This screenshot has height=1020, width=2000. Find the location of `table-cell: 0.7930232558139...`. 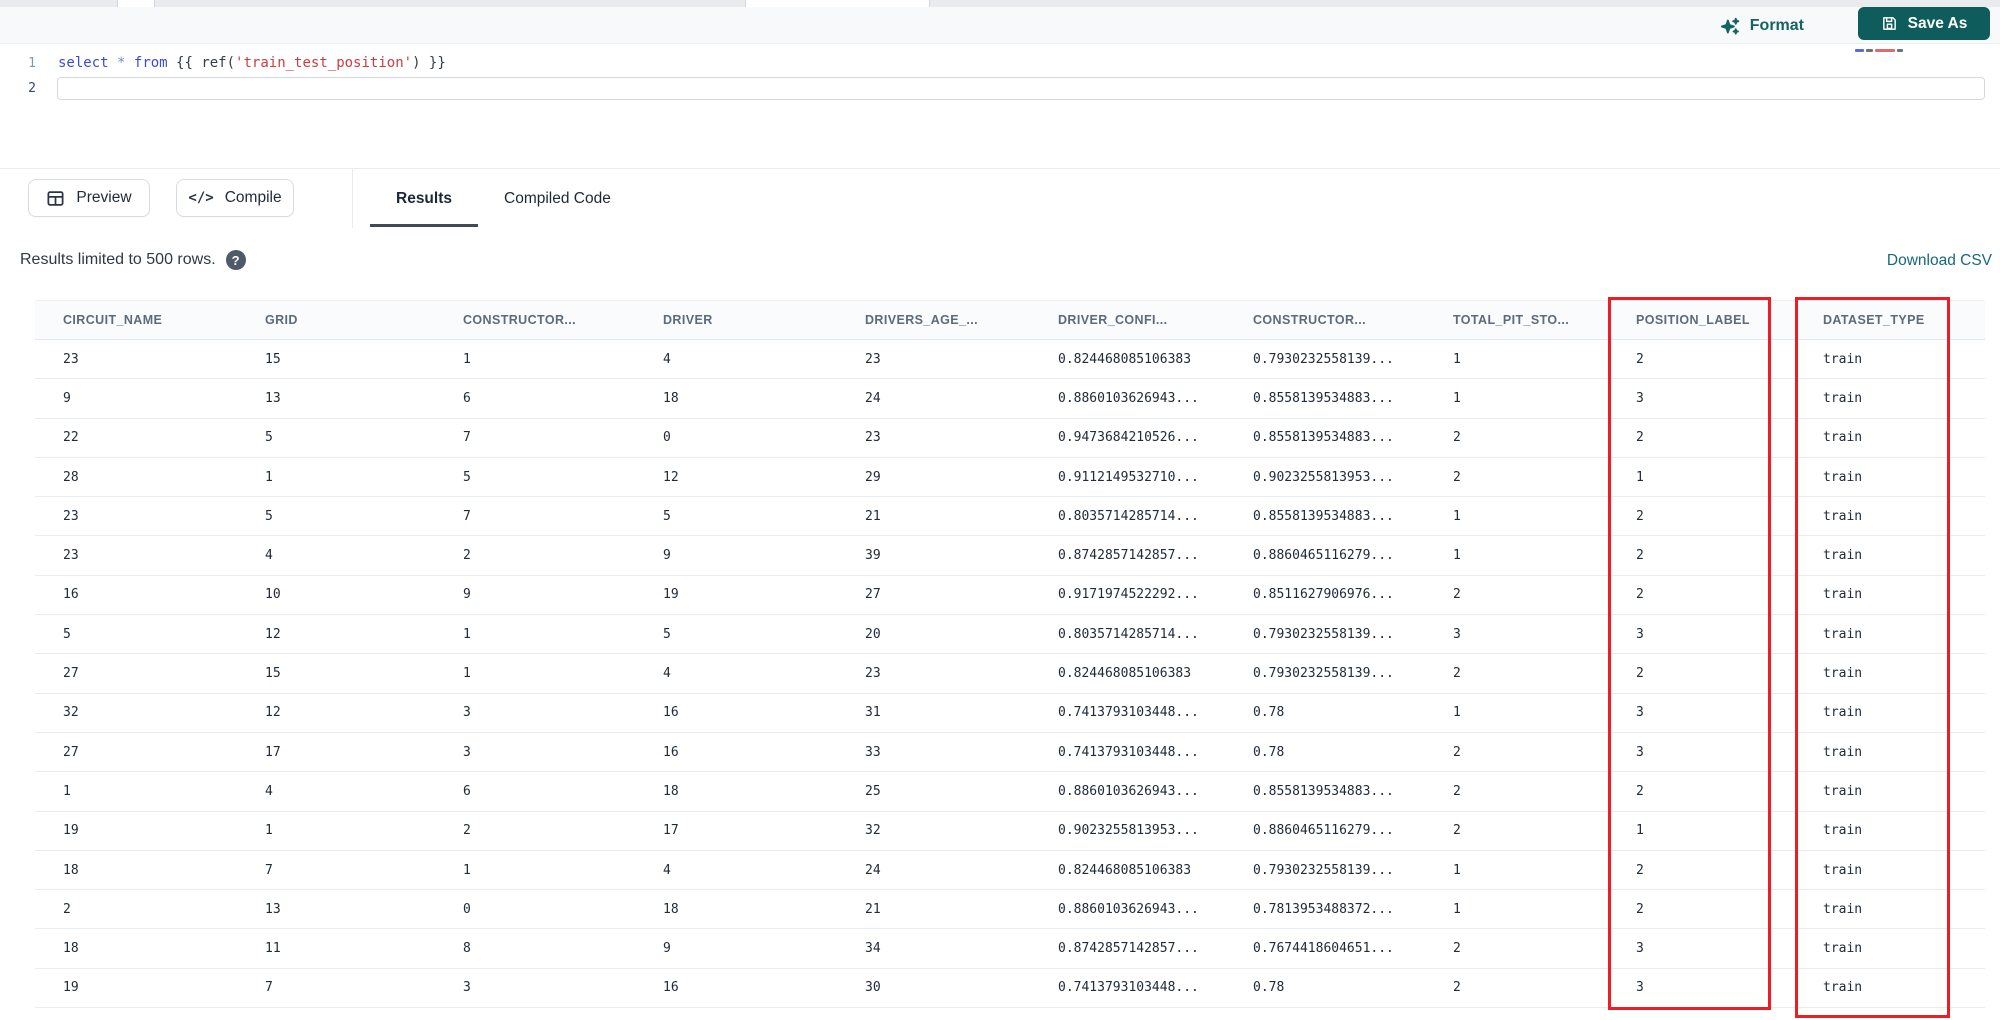

table-cell: 0.7930232558139... is located at coordinates (1323, 674).